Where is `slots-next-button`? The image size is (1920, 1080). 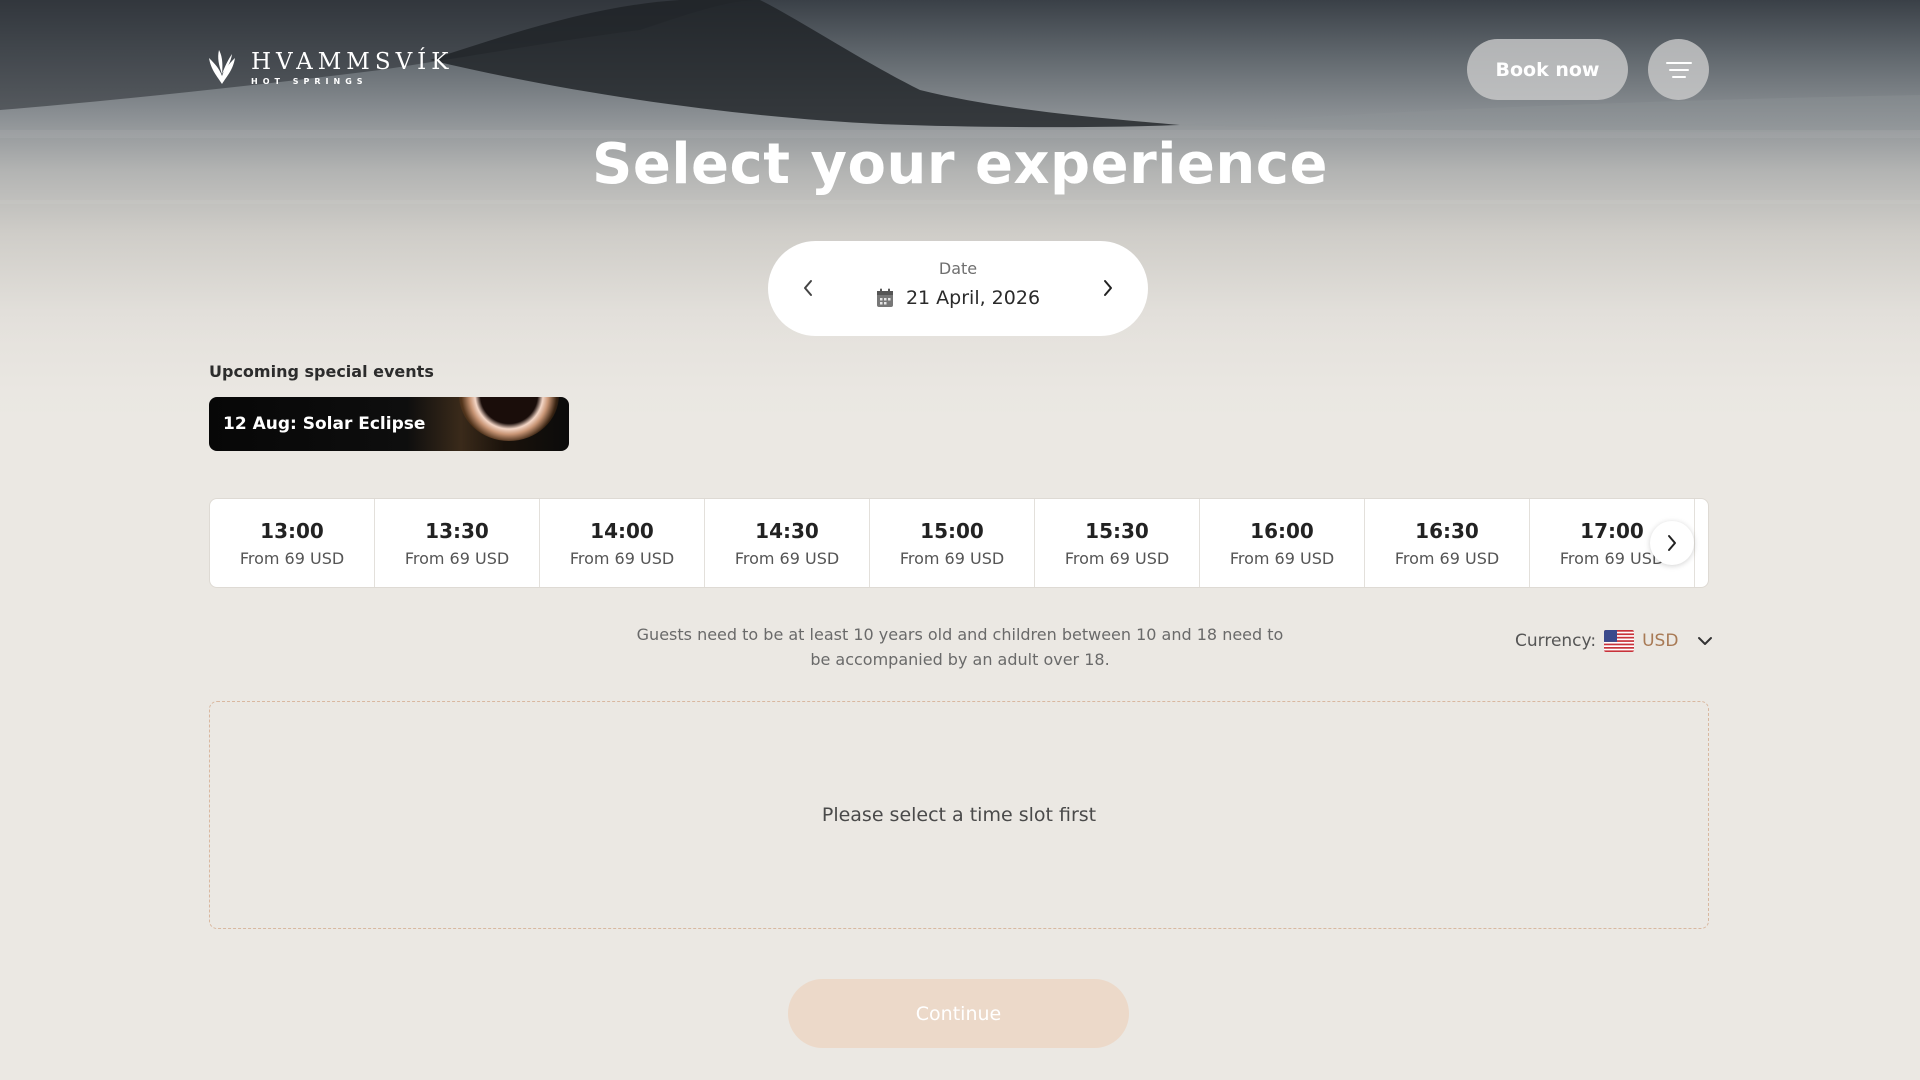 slots-next-button is located at coordinates (1672, 543).